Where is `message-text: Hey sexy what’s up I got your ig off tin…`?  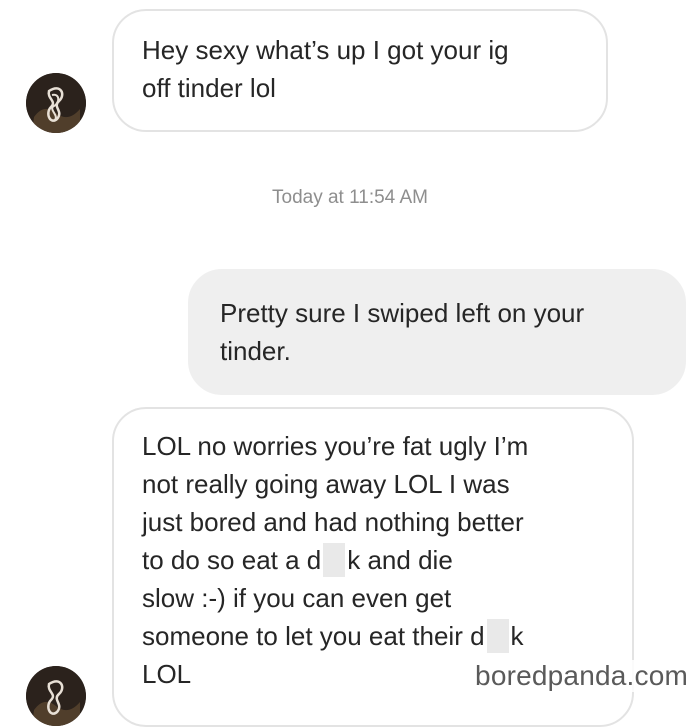 message-text: Hey sexy what’s up I got your ig off tin… is located at coordinates (325, 69).